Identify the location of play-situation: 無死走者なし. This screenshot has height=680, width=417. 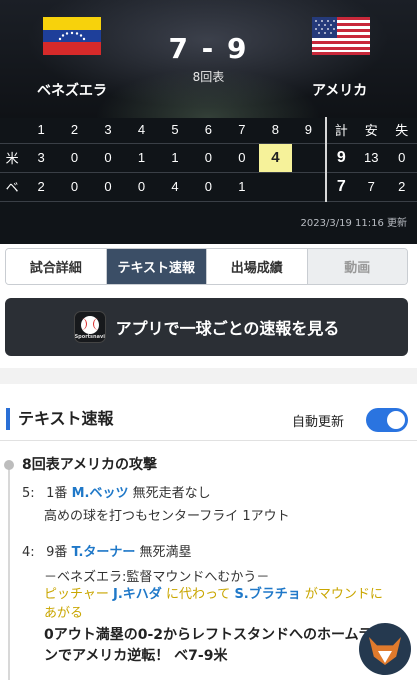
(171, 493).